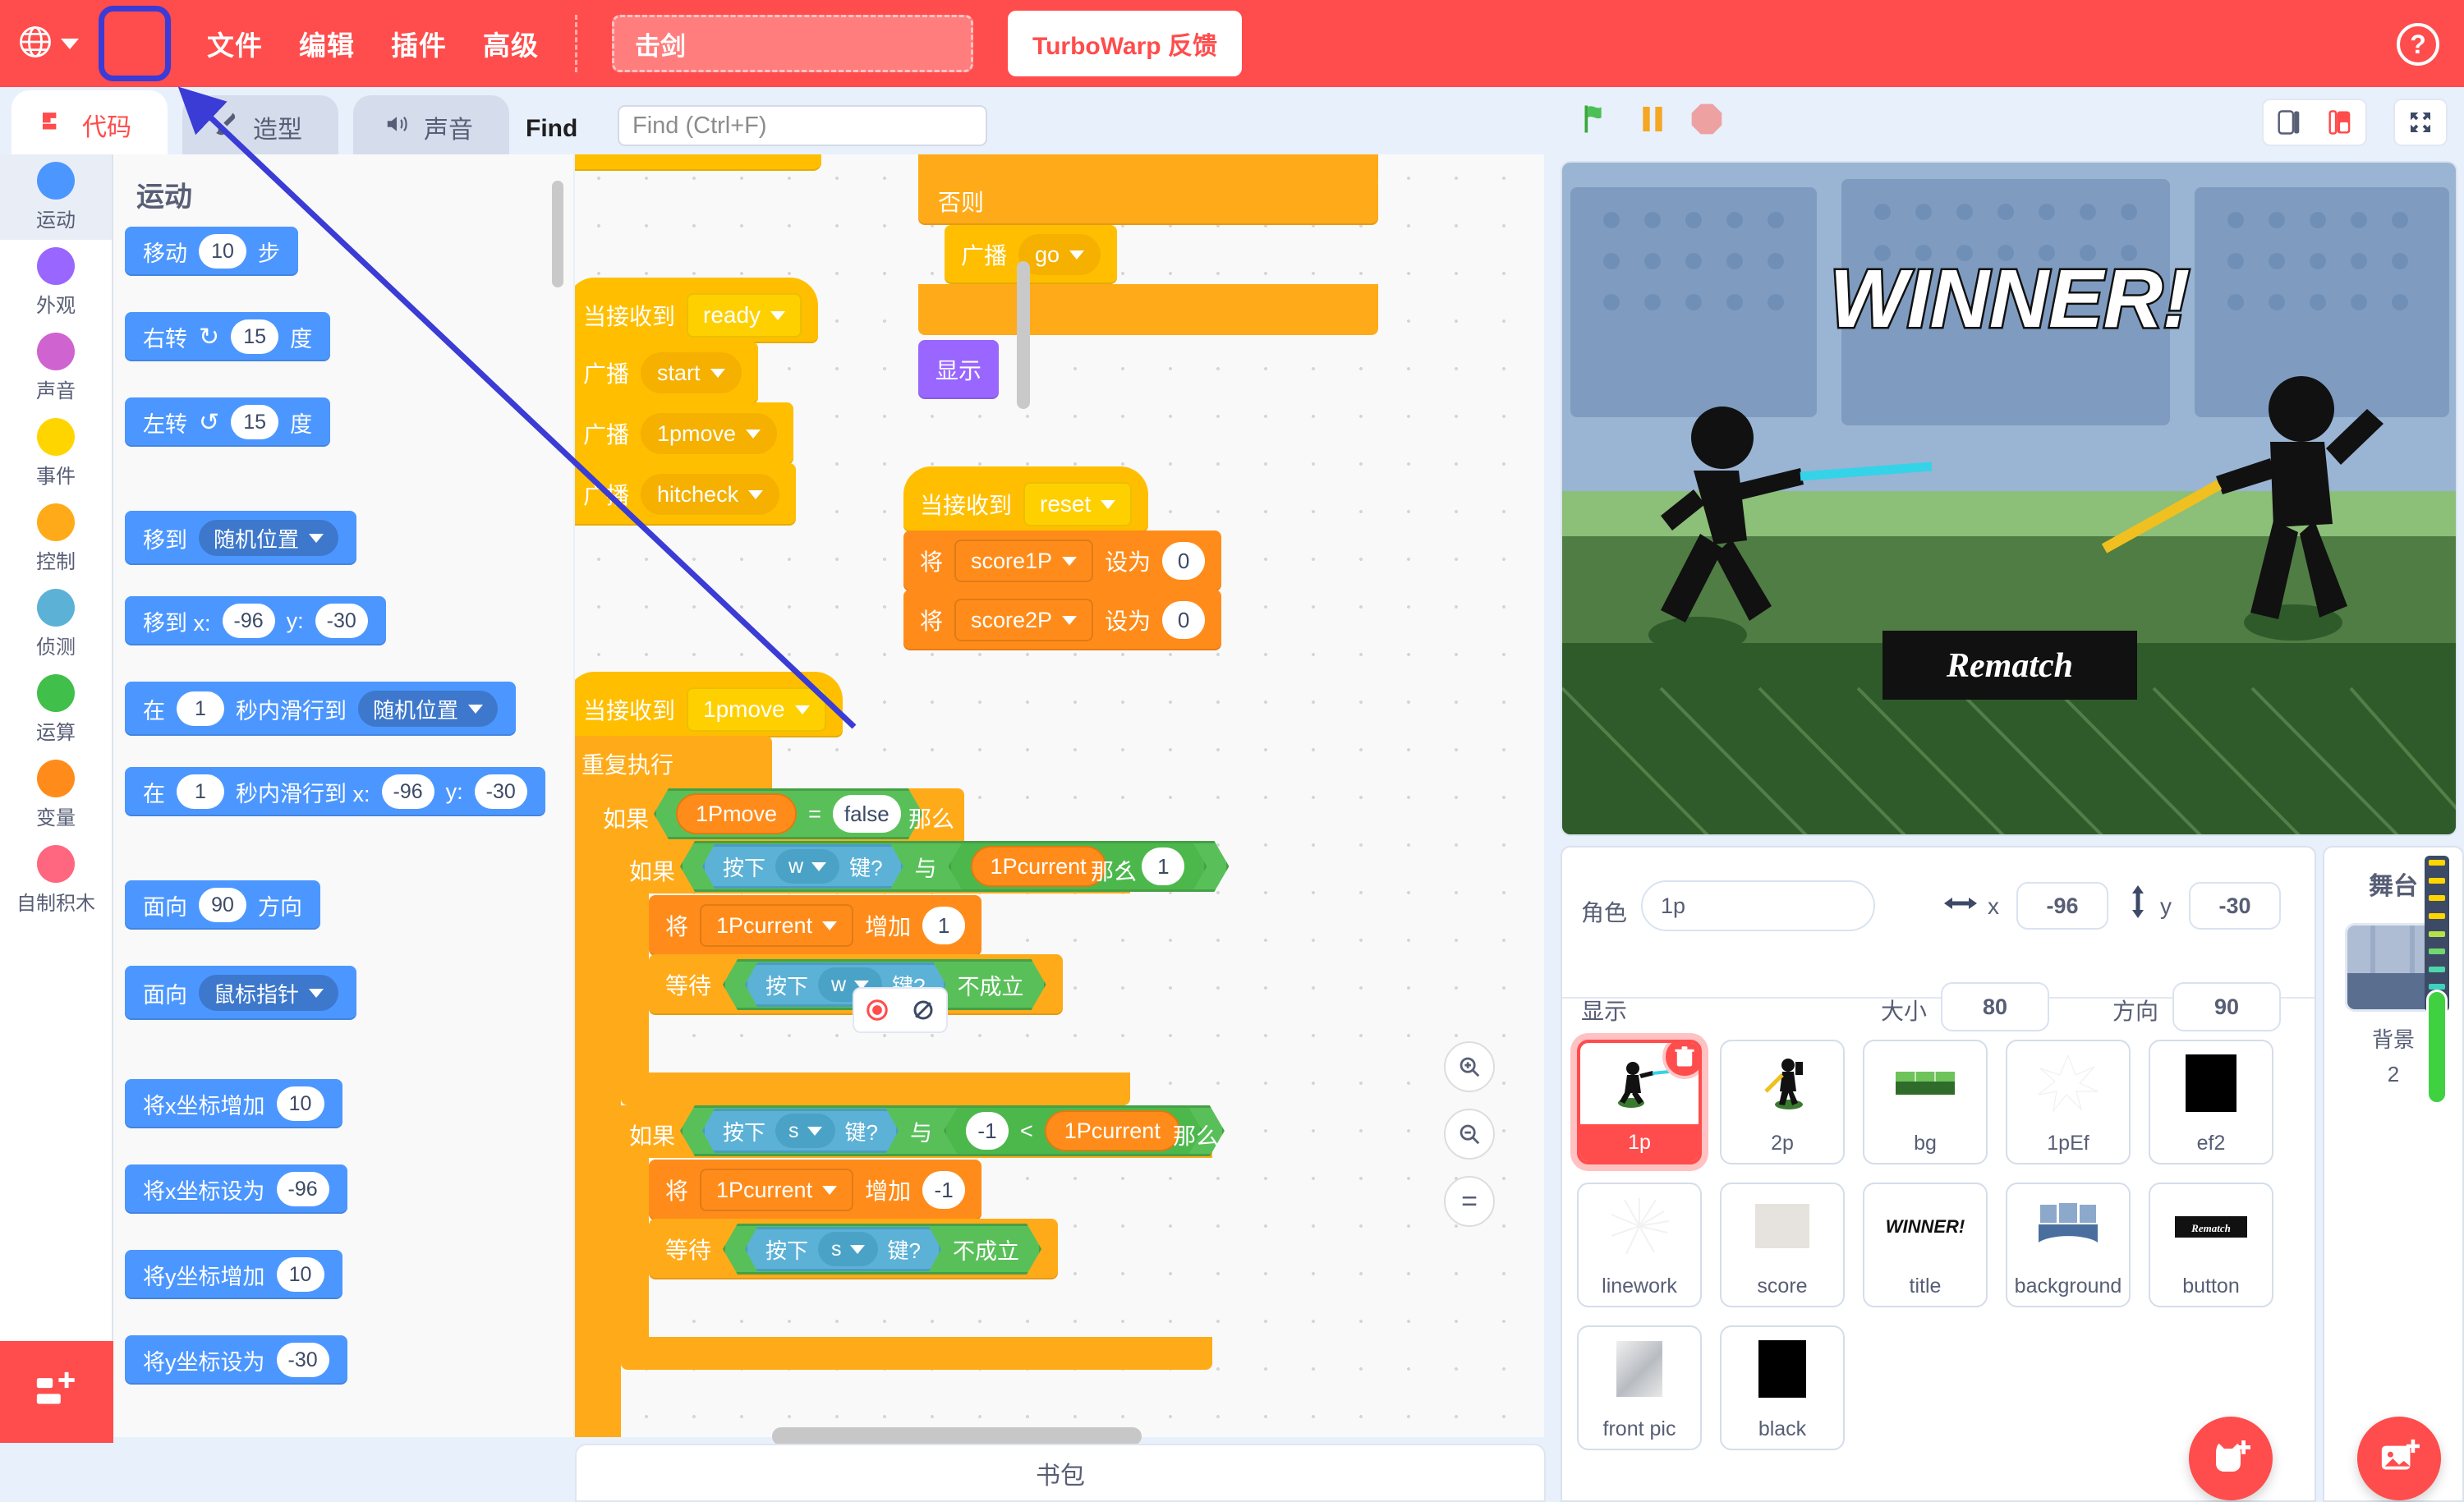 The width and height of the screenshot is (2464, 1502). What do you see at coordinates (56, 624) in the screenshot?
I see `category-sensing: 侦测` at bounding box center [56, 624].